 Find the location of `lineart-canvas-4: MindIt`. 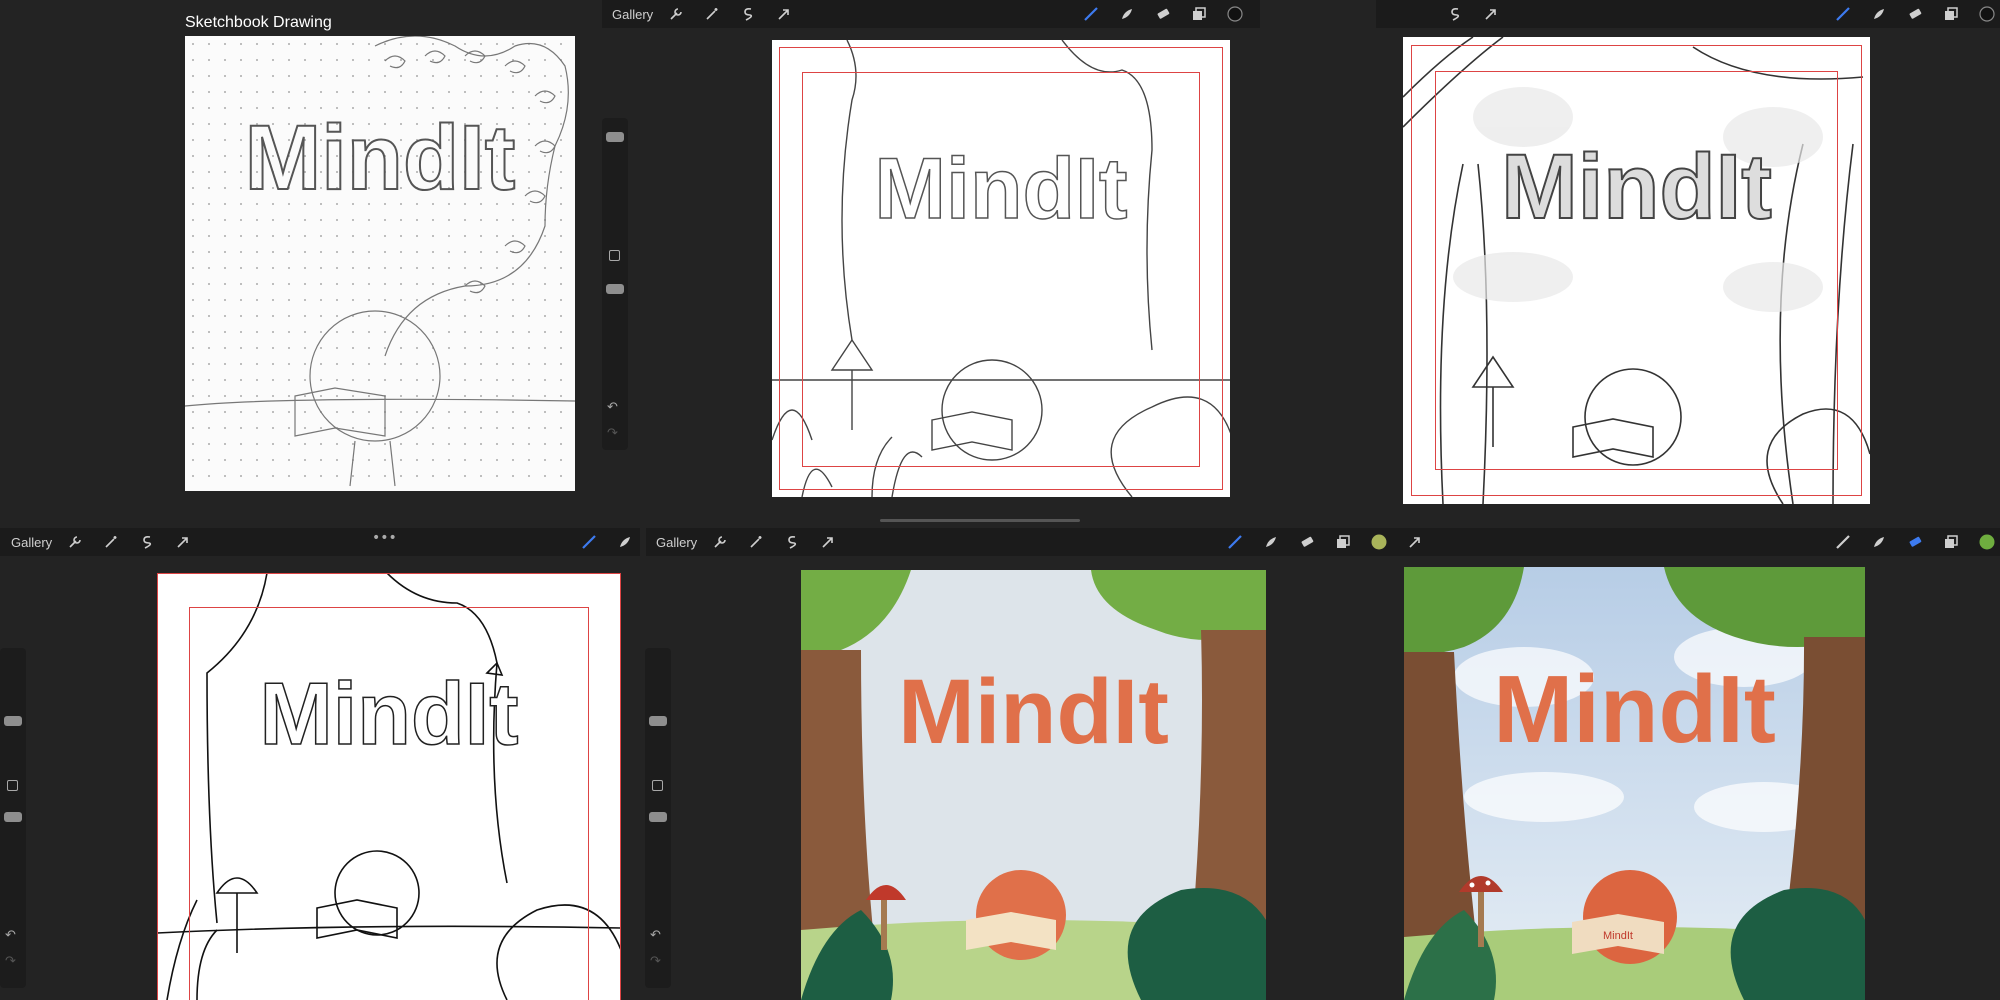

lineart-canvas-4: MindIt is located at coordinates (389, 786).